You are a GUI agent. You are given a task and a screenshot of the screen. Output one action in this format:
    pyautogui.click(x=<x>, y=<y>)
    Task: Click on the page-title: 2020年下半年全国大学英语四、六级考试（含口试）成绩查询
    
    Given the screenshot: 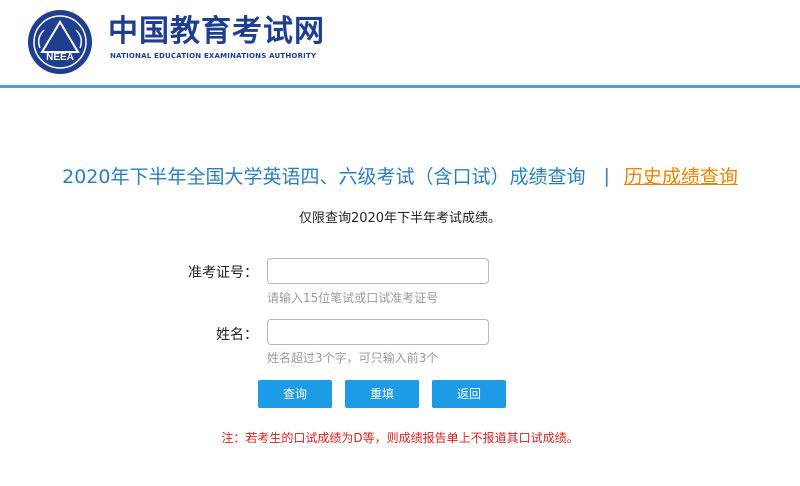 What is the action you would take?
    pyautogui.click(x=324, y=177)
    